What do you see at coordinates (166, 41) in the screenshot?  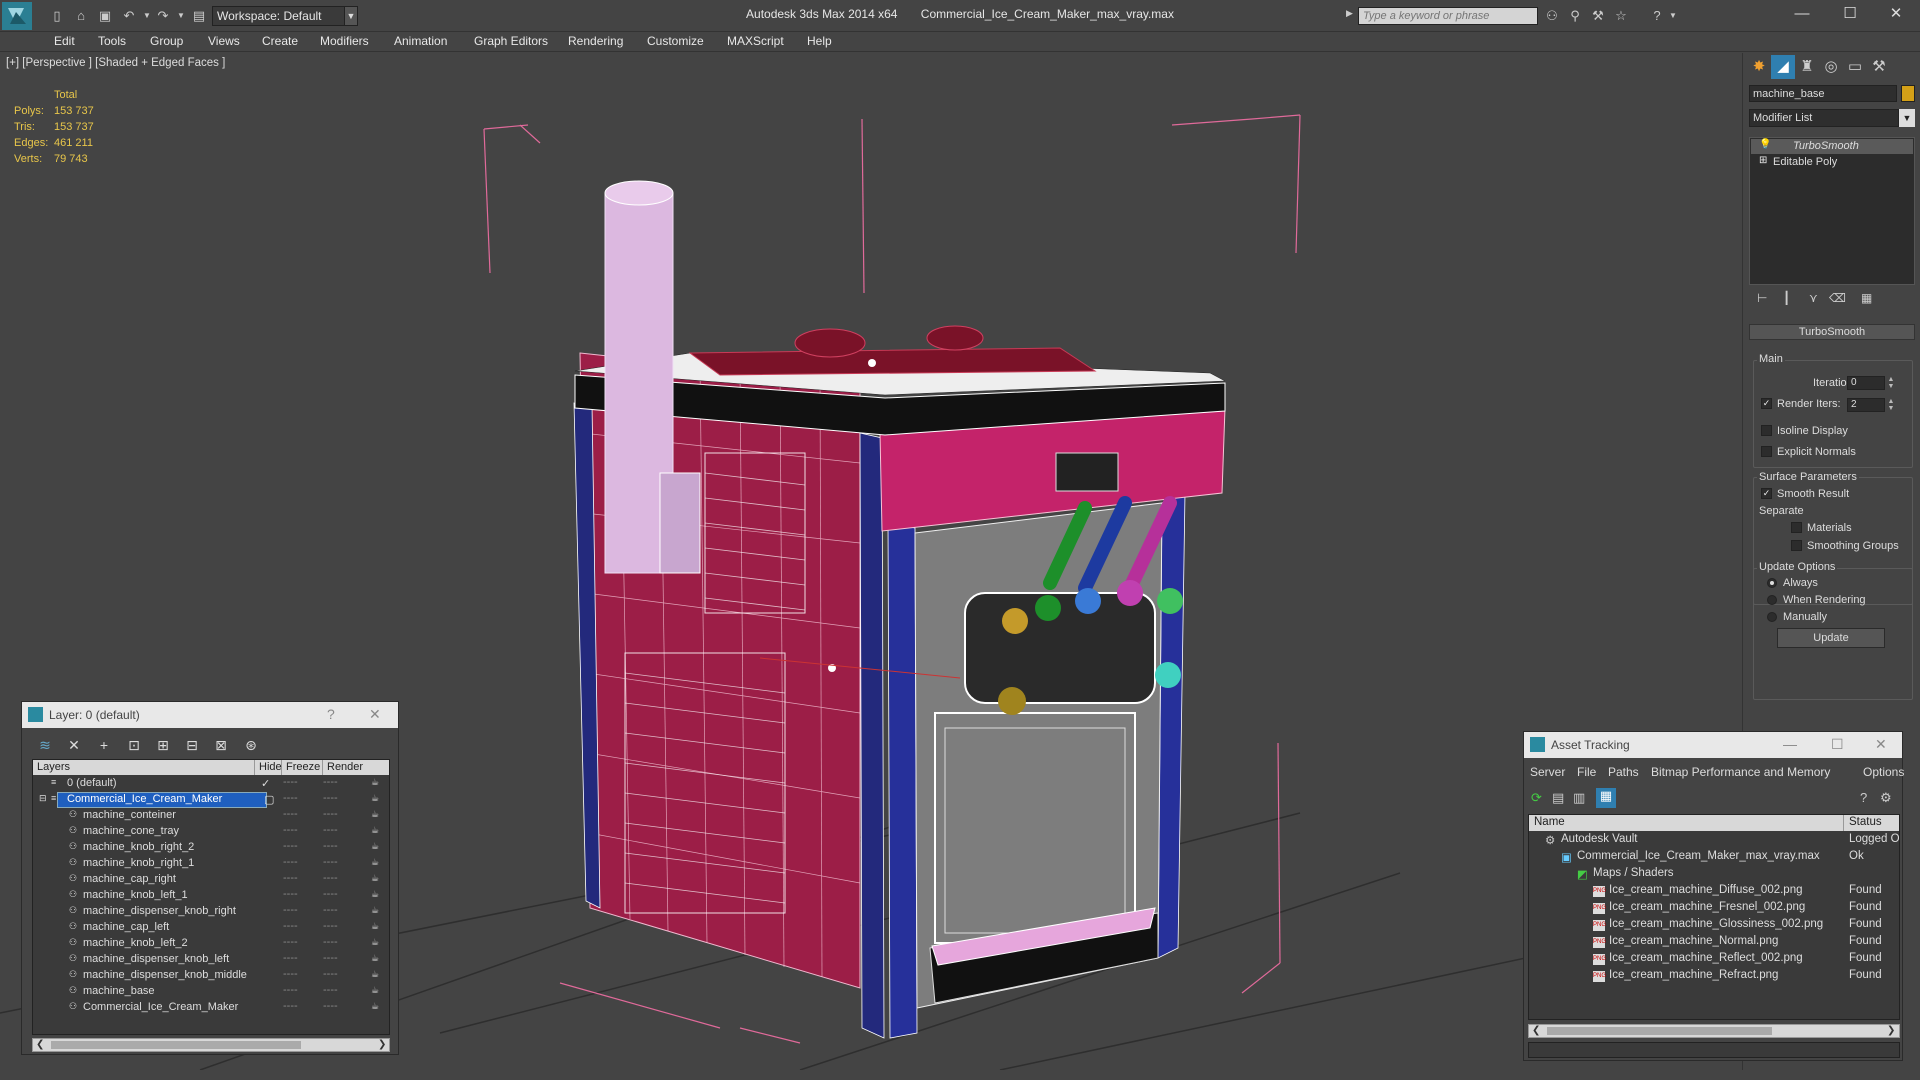 I see `menu-group: Group` at bounding box center [166, 41].